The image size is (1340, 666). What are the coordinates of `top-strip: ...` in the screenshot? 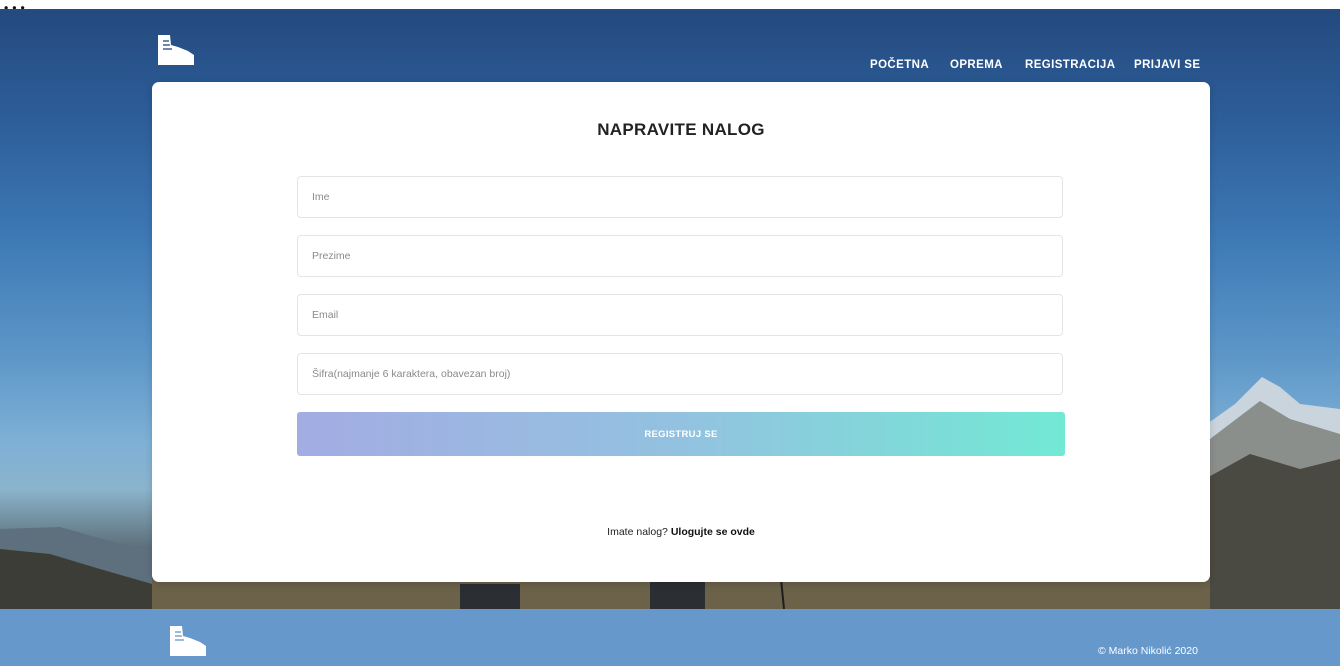 It's located at (670, 4).